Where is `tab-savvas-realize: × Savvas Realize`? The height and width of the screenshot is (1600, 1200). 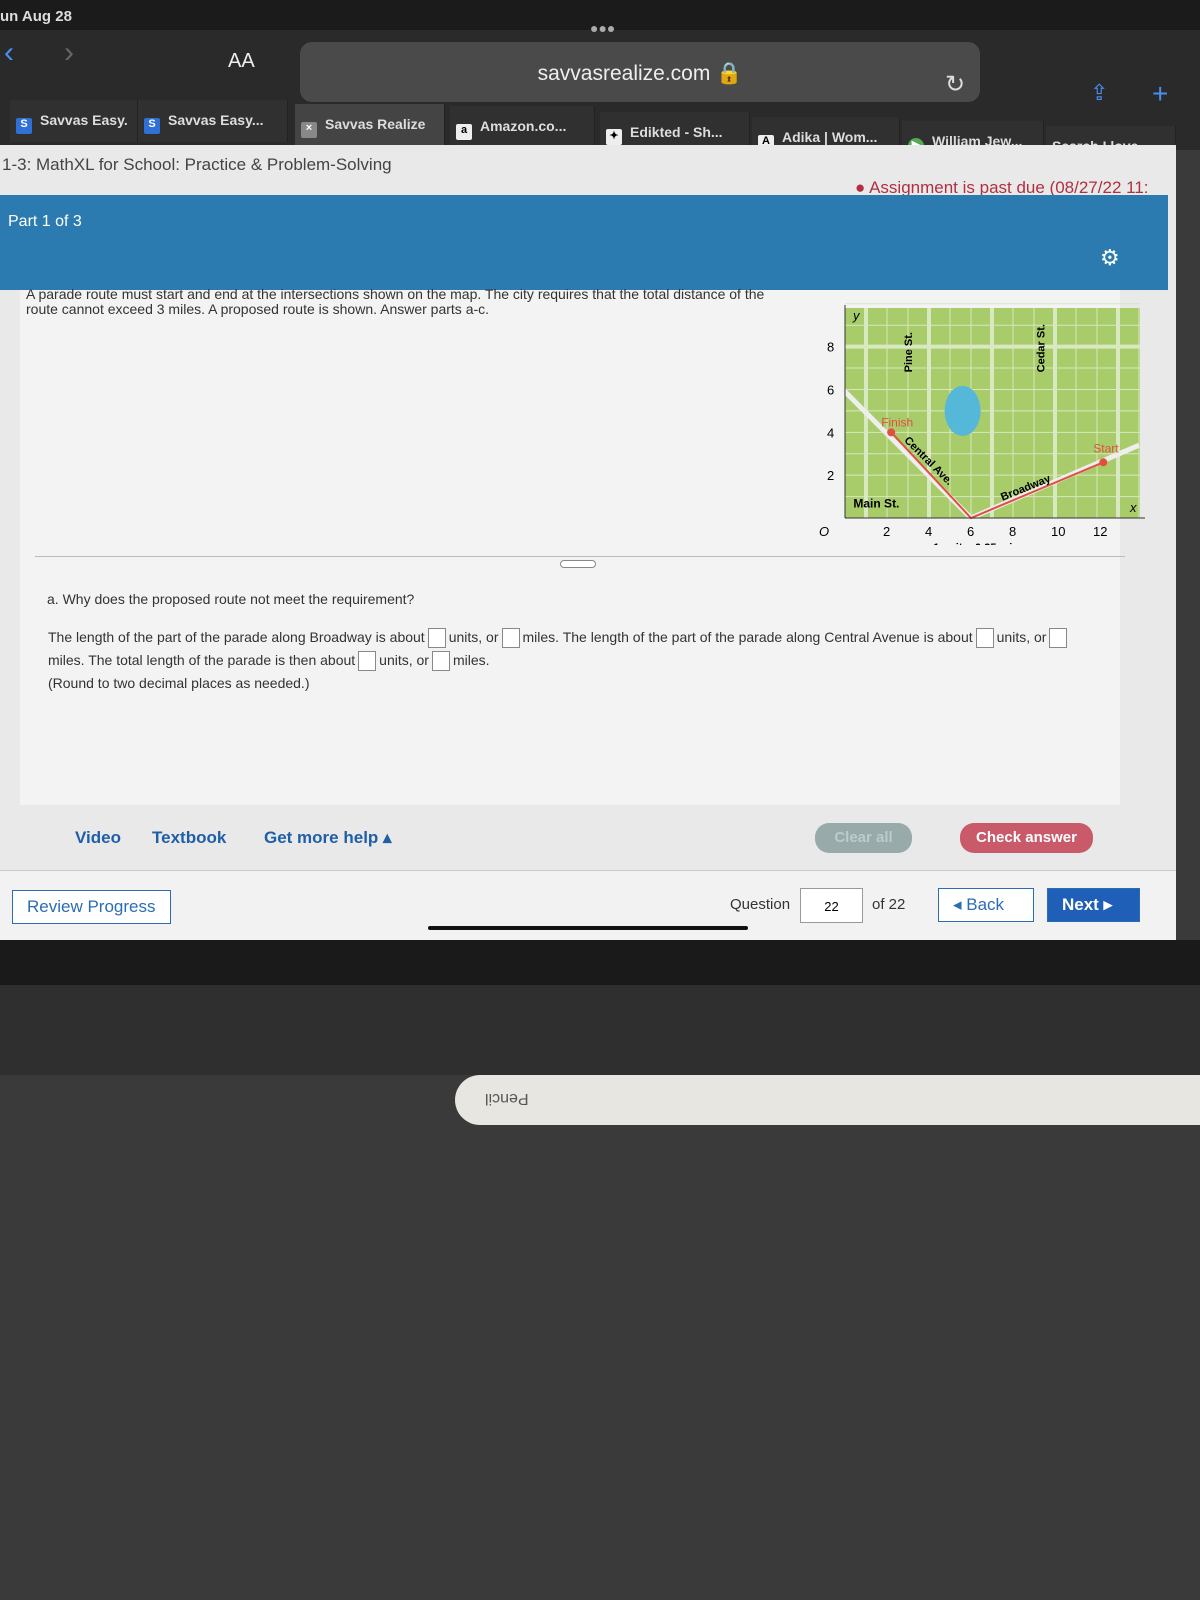
tab-savvas-realize: × Savvas Realize is located at coordinates (370, 125).